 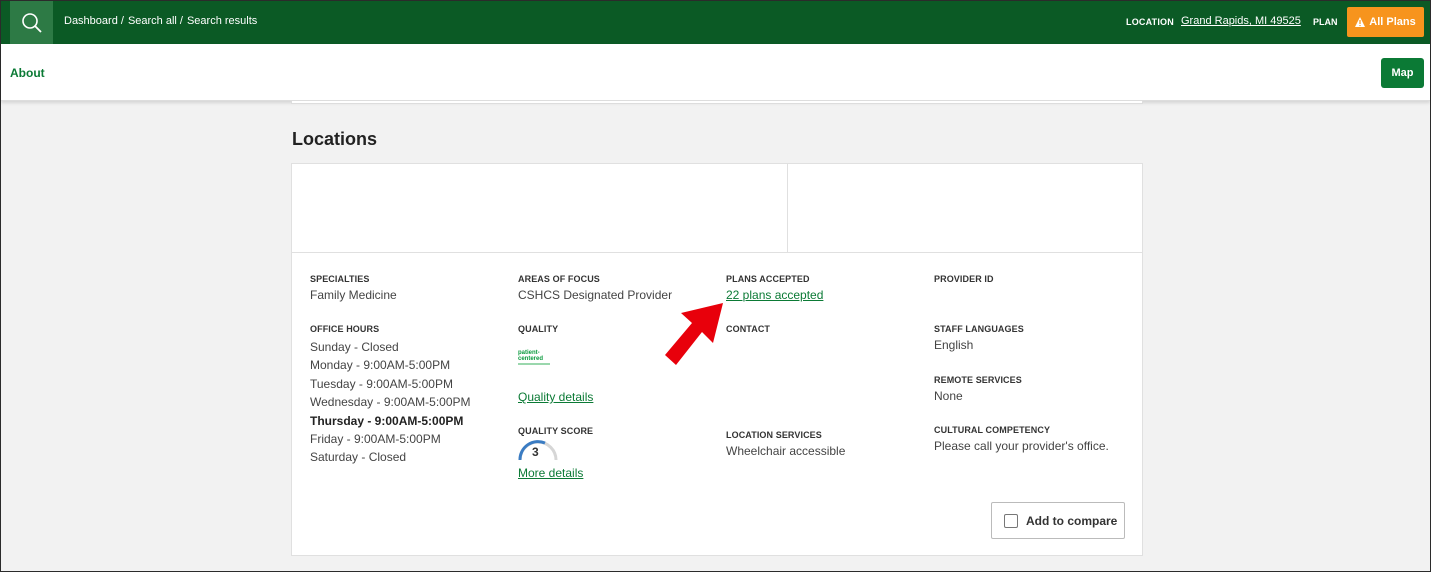 What do you see at coordinates (1021, 446) in the screenshot?
I see `cultural-competency-value: Please call your provider's office.` at bounding box center [1021, 446].